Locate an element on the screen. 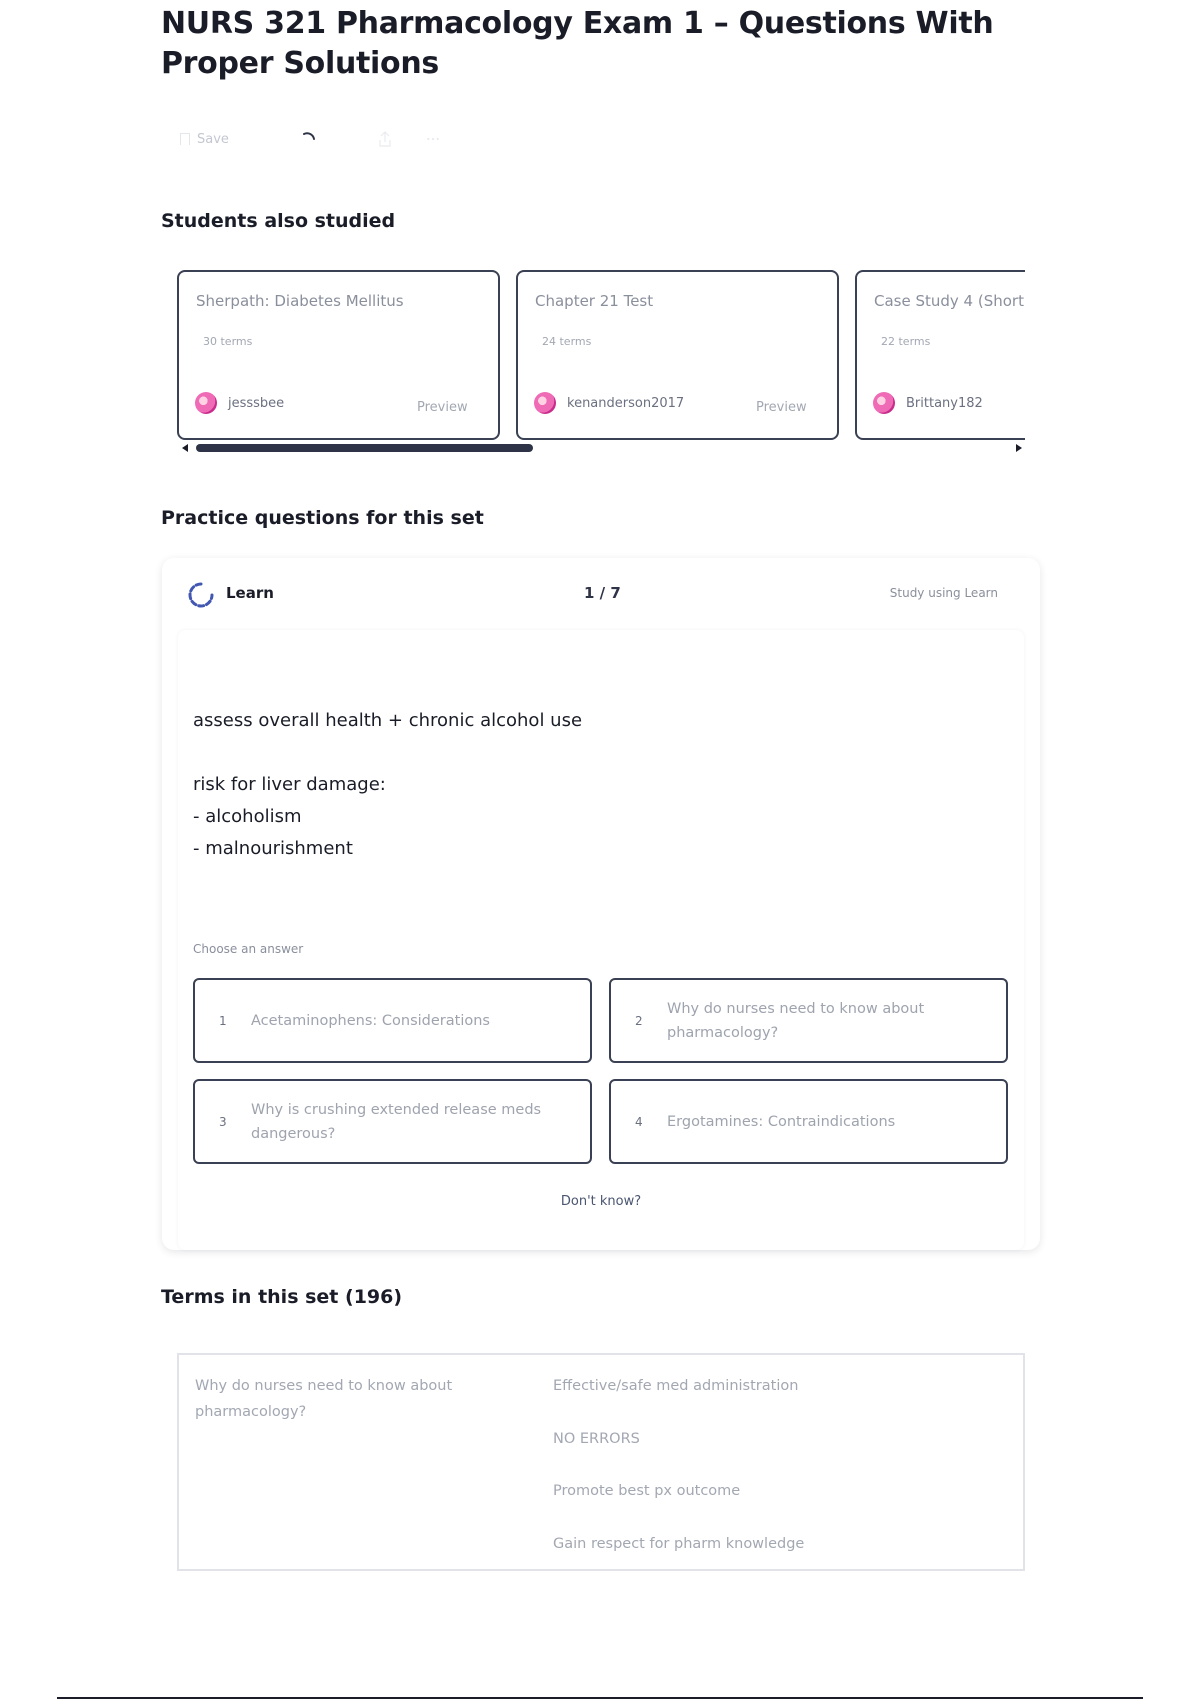 Image resolution: width=1200 pixels, height=1700 pixels. answer-number: 4 is located at coordinates (639, 1121).